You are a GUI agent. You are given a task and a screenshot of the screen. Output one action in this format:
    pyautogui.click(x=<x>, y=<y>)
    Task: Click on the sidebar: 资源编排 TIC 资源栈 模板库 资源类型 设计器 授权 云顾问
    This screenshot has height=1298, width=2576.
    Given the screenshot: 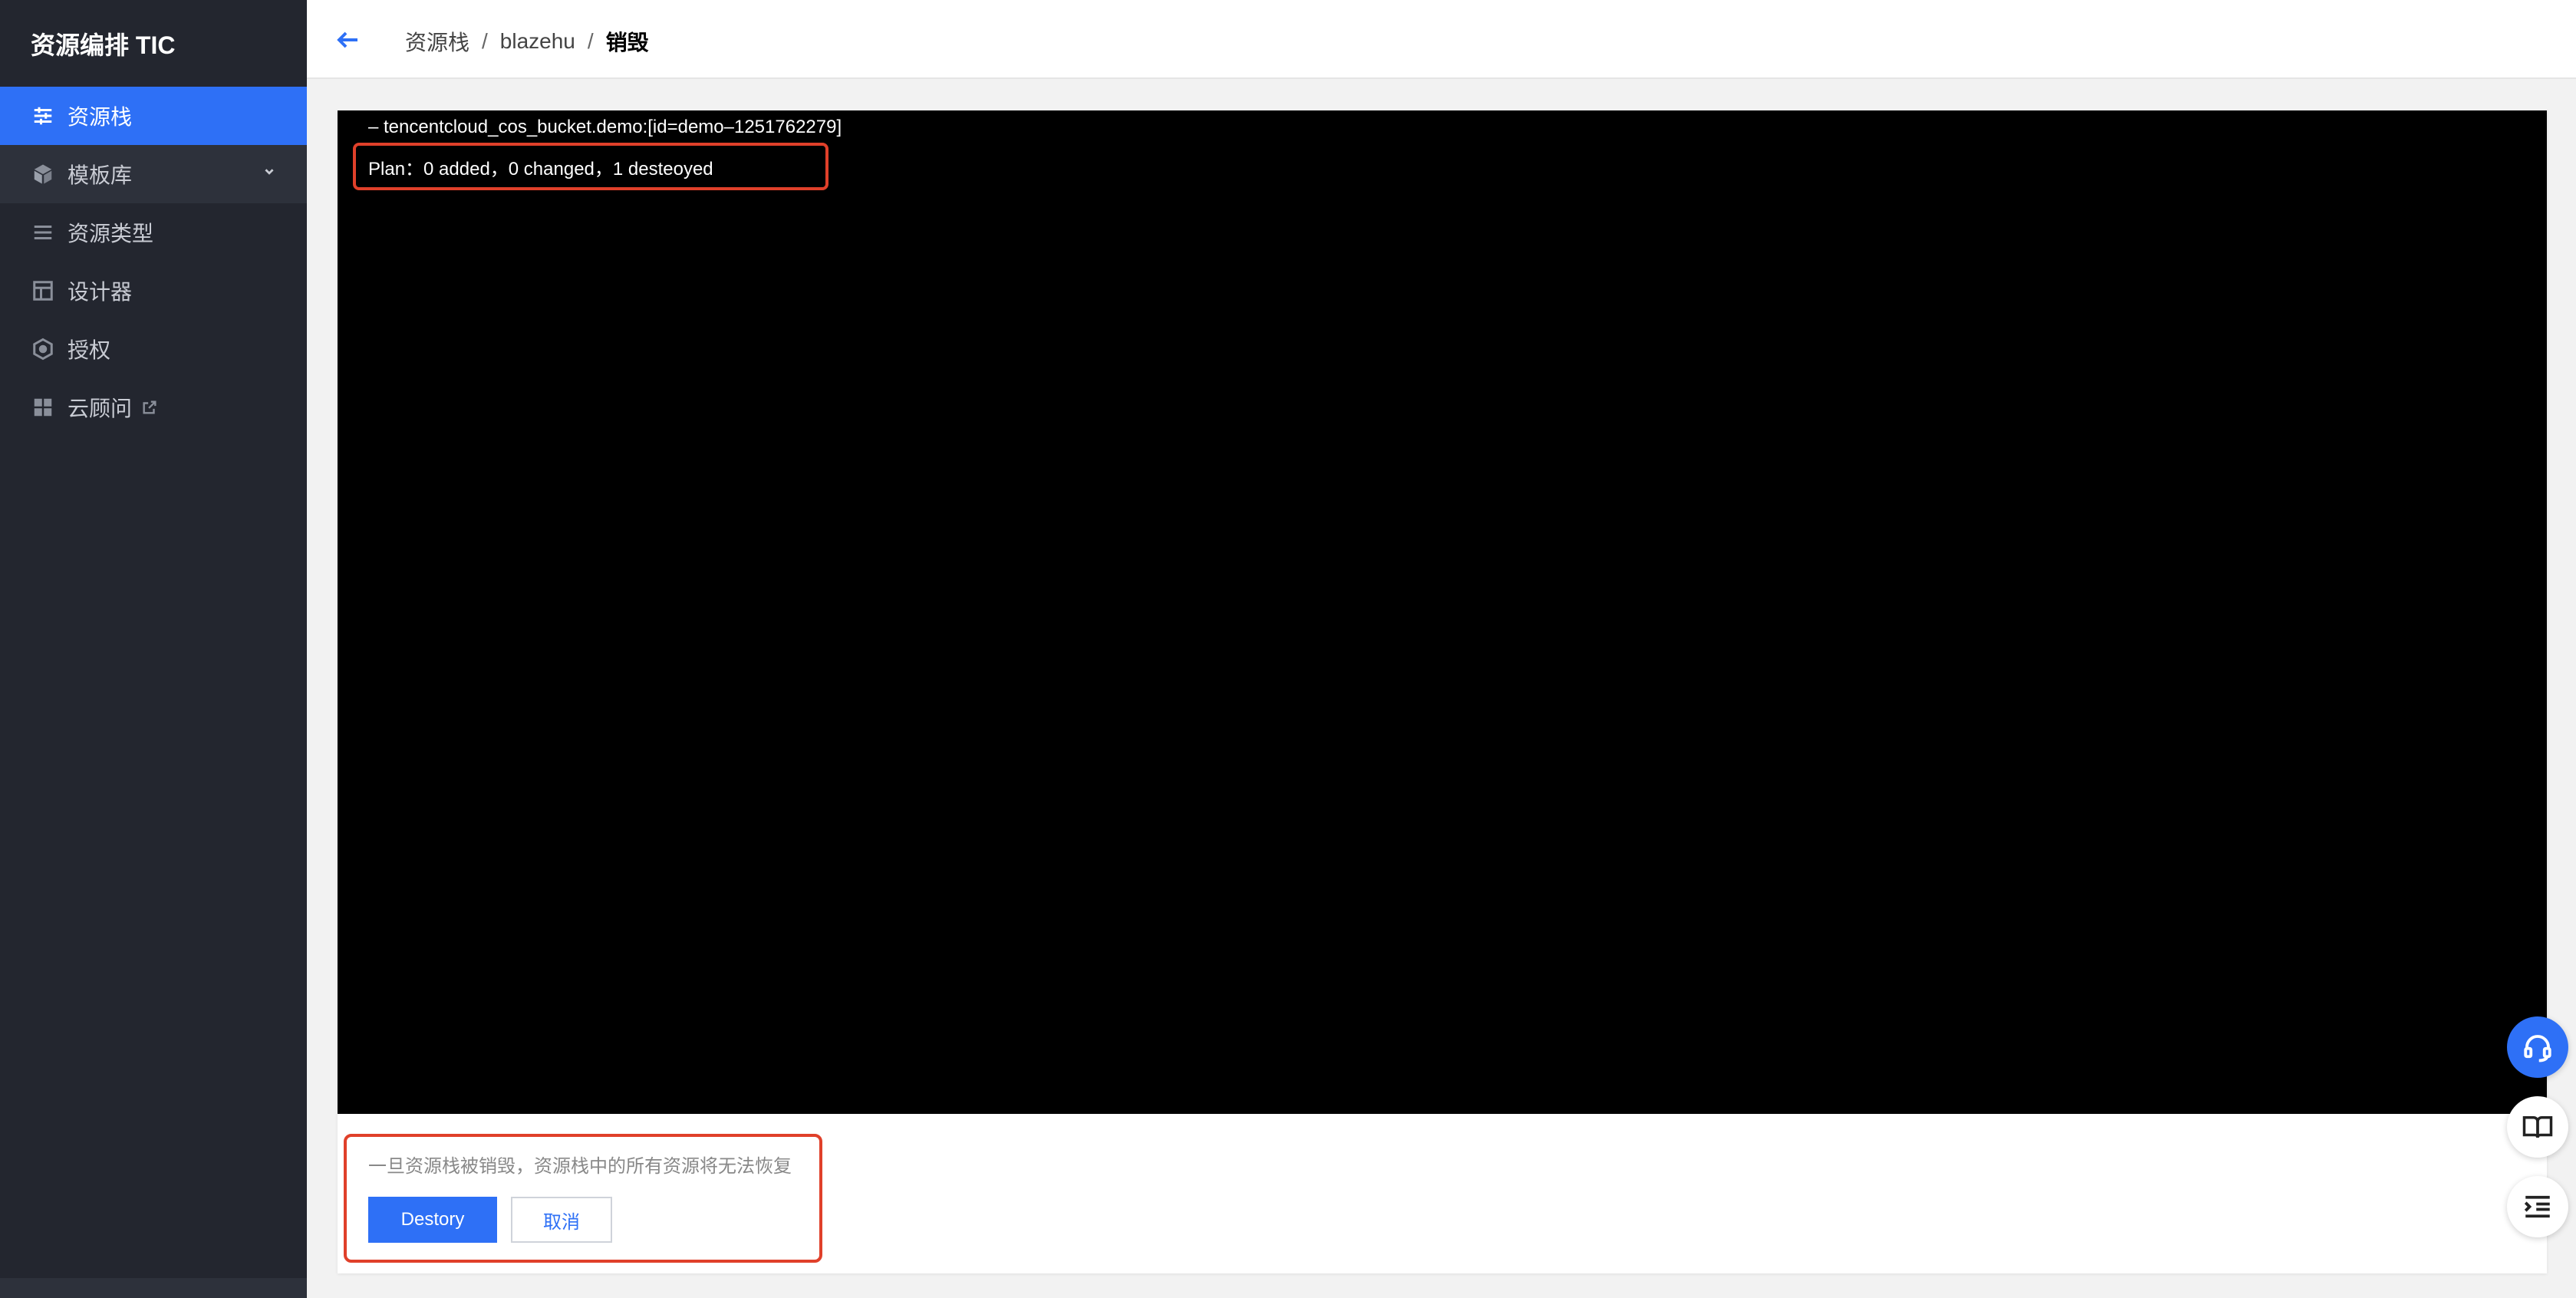 What is the action you would take?
    pyautogui.click(x=153, y=649)
    